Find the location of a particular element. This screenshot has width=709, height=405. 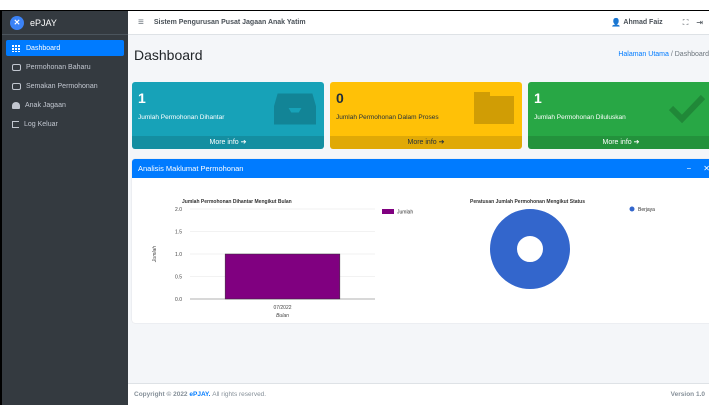

brand-logo-icon: ✕ is located at coordinates (17, 22).